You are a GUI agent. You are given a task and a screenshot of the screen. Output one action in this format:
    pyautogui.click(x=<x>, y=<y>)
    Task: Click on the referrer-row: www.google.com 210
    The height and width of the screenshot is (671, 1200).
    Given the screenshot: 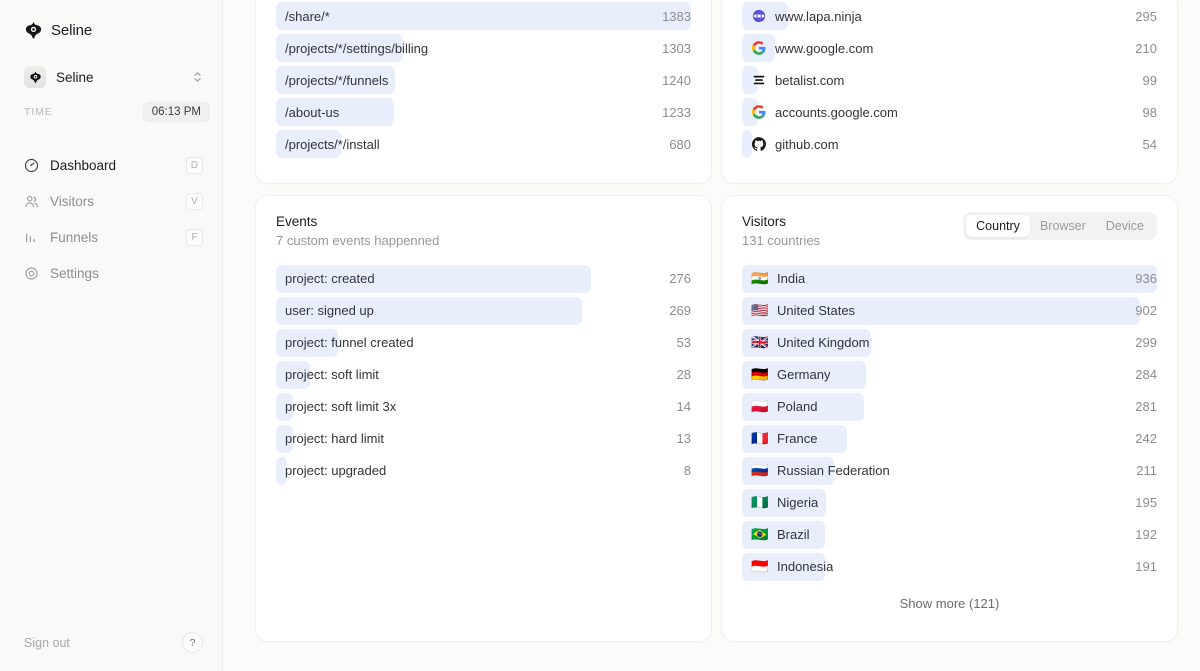 What is the action you would take?
    pyautogui.click(x=949, y=48)
    